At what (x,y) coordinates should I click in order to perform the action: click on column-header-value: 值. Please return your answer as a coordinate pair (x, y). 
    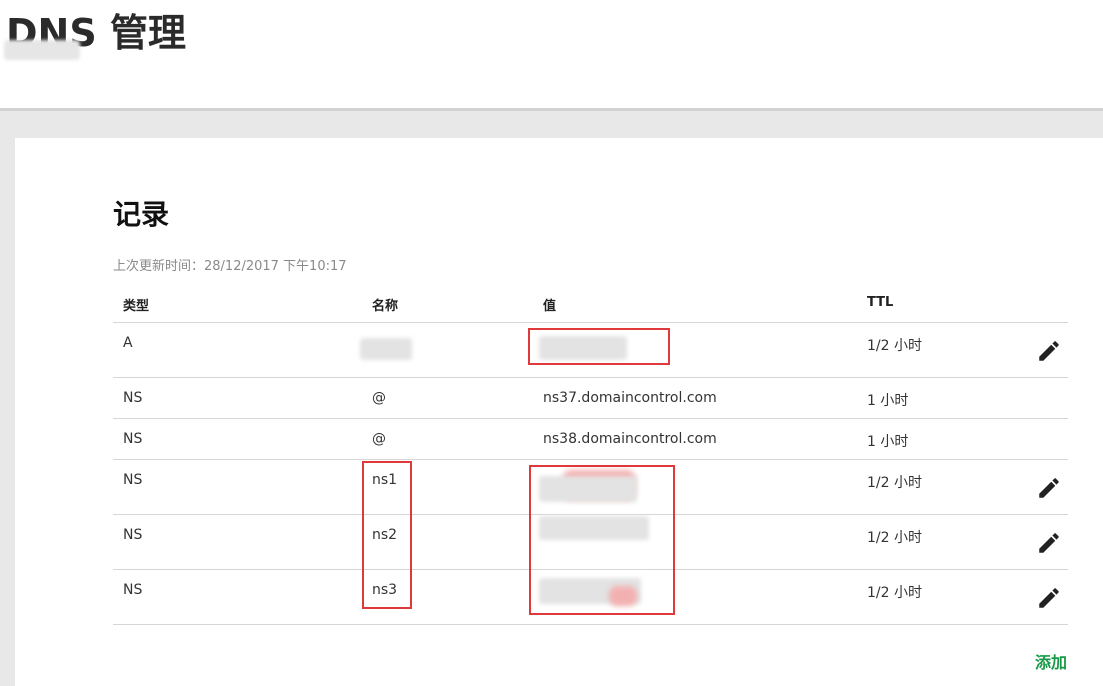
    Looking at the image, I should click on (550, 306).